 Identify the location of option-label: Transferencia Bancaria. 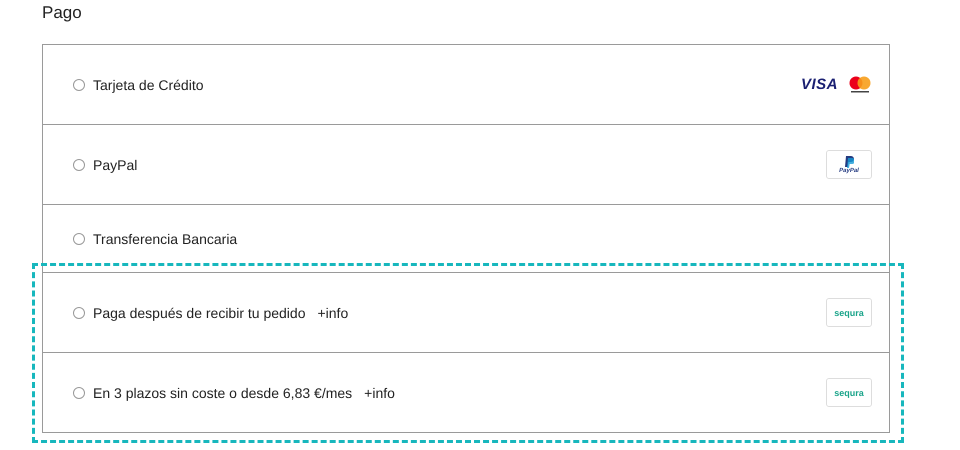
(165, 238).